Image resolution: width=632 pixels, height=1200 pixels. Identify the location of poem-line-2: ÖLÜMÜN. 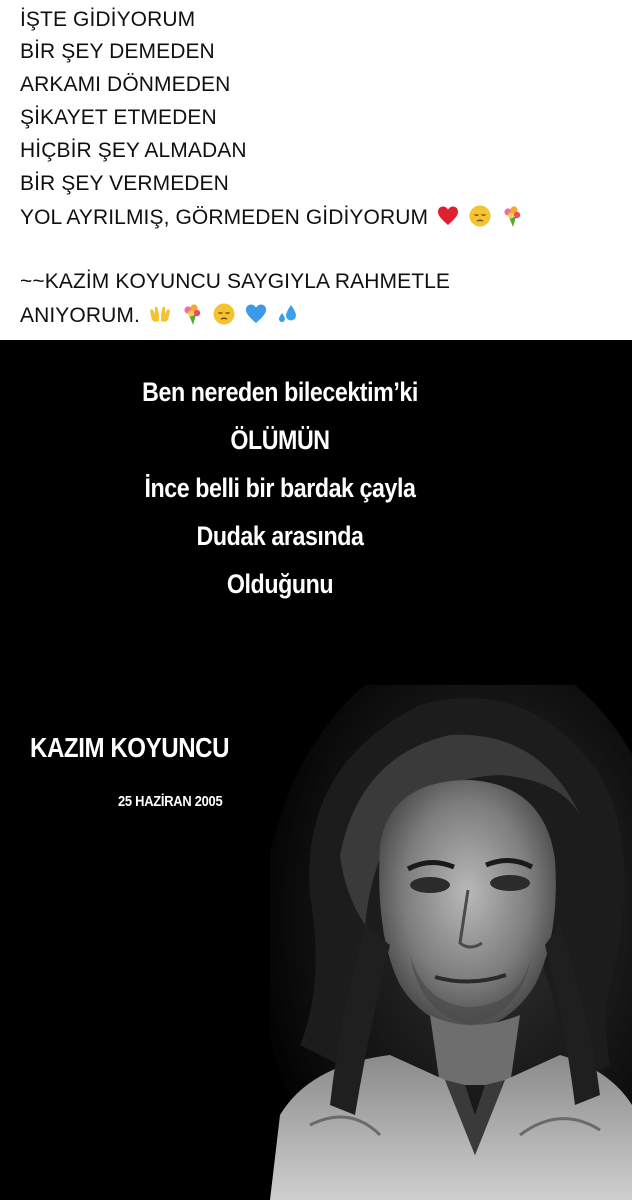
(280, 440).